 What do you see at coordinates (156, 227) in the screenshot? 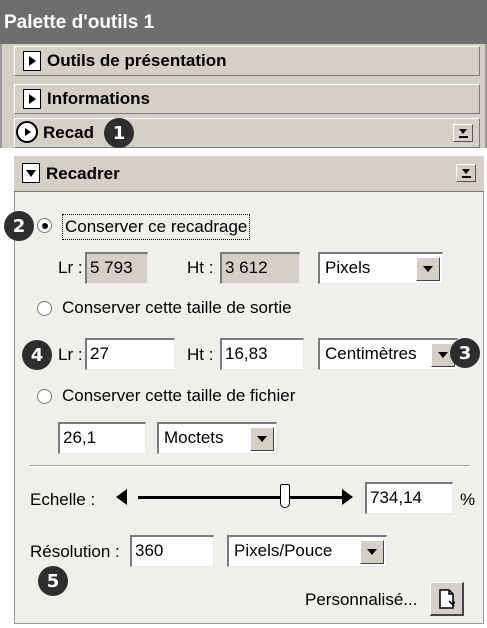
I see `keep-crop-label: Conserver ce recadrage` at bounding box center [156, 227].